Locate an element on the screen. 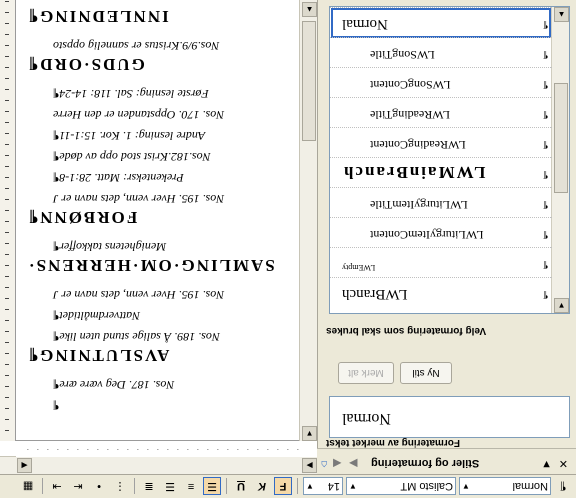 Image resolution: width=576 pixels, height=498 pixels. style-item: ¶ LWReadingContent is located at coordinates (441, 143).